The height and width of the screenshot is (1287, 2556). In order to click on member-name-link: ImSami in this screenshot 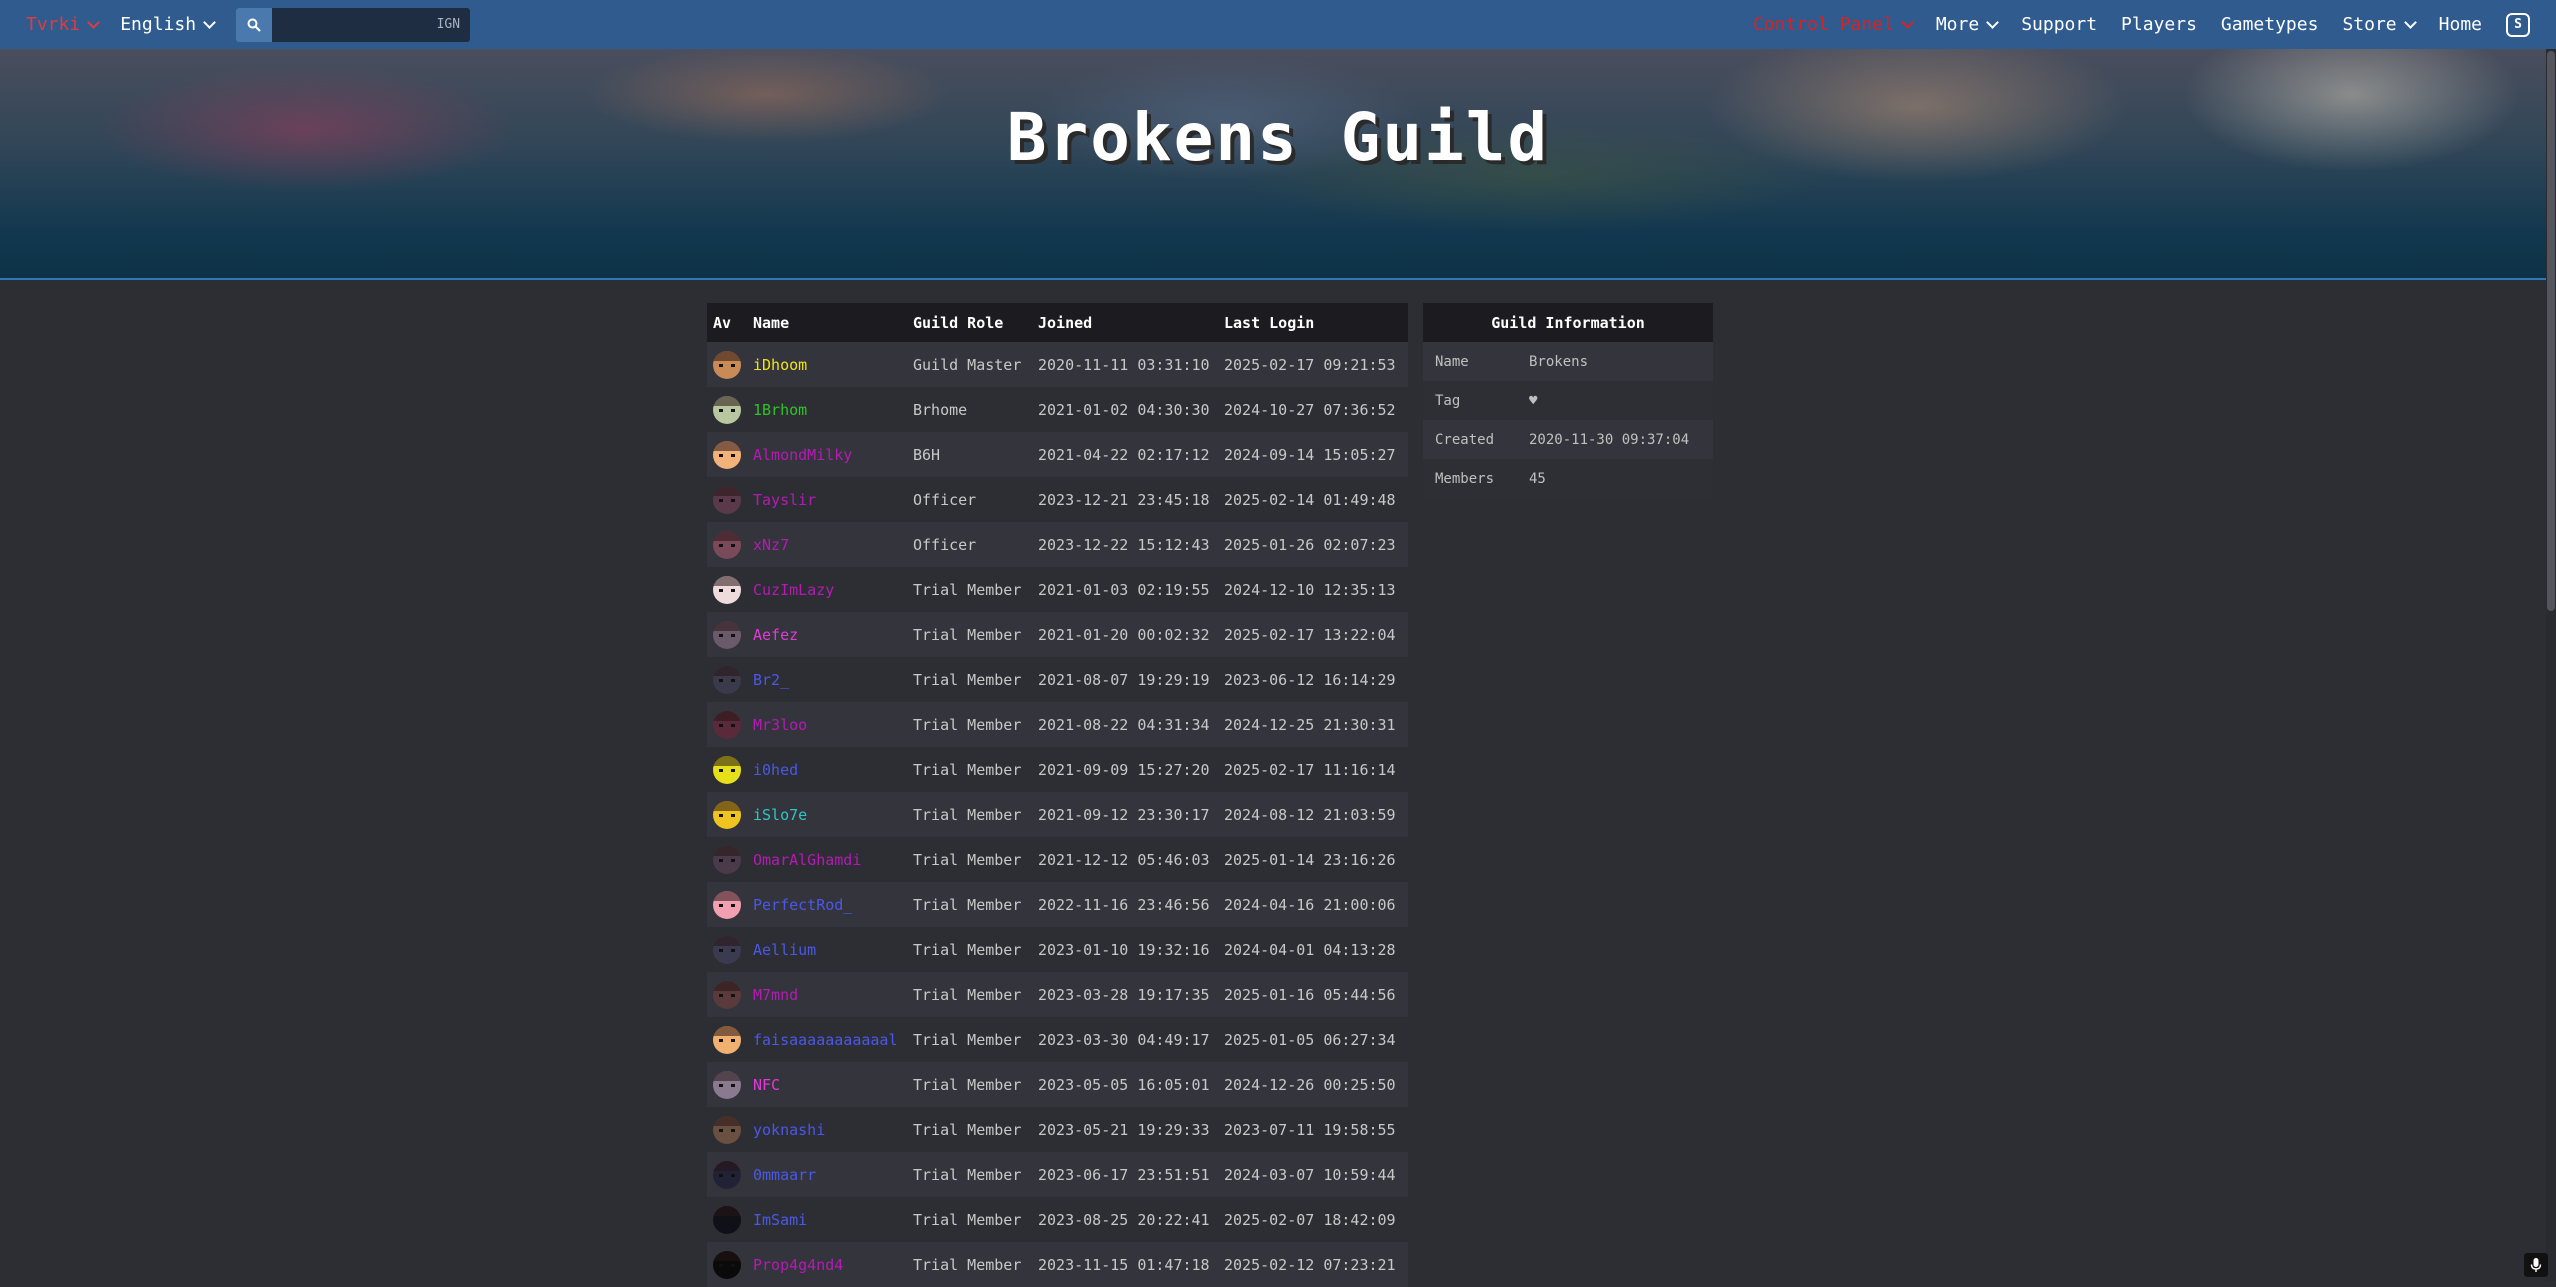, I will do `click(827, 1219)`.